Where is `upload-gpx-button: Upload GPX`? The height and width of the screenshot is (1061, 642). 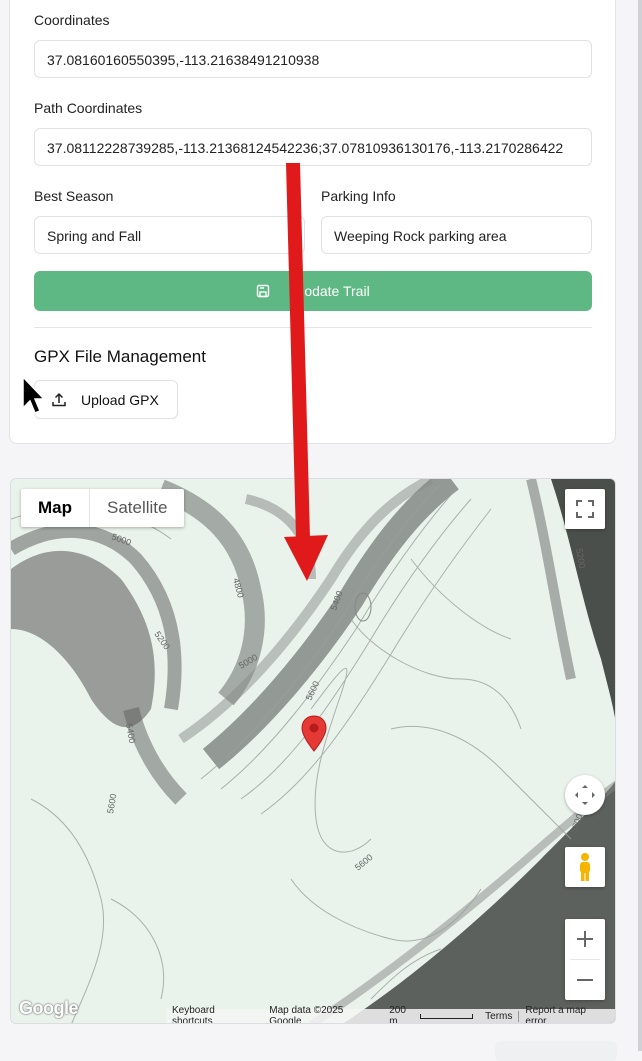
upload-gpx-button: Upload GPX is located at coordinates (106, 399).